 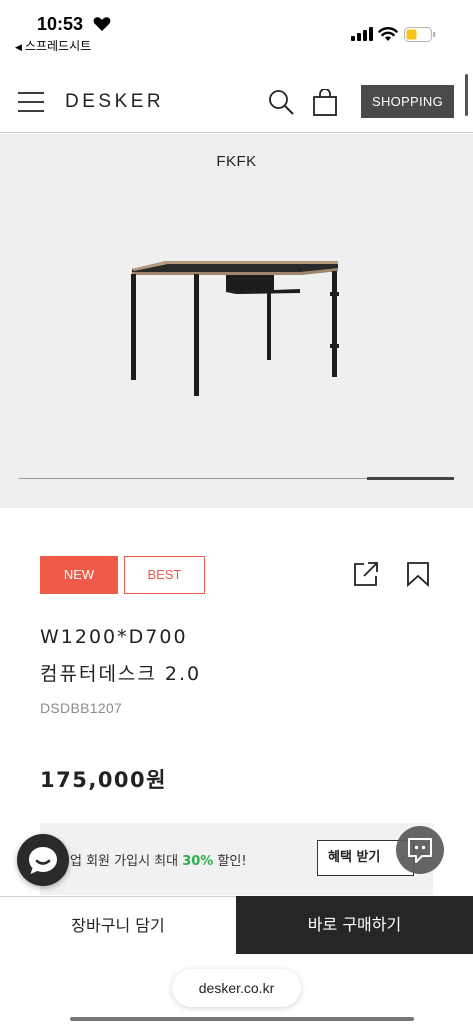 I want to click on back-to-app-link: ◀ 스프레드시트, so click(x=53, y=45).